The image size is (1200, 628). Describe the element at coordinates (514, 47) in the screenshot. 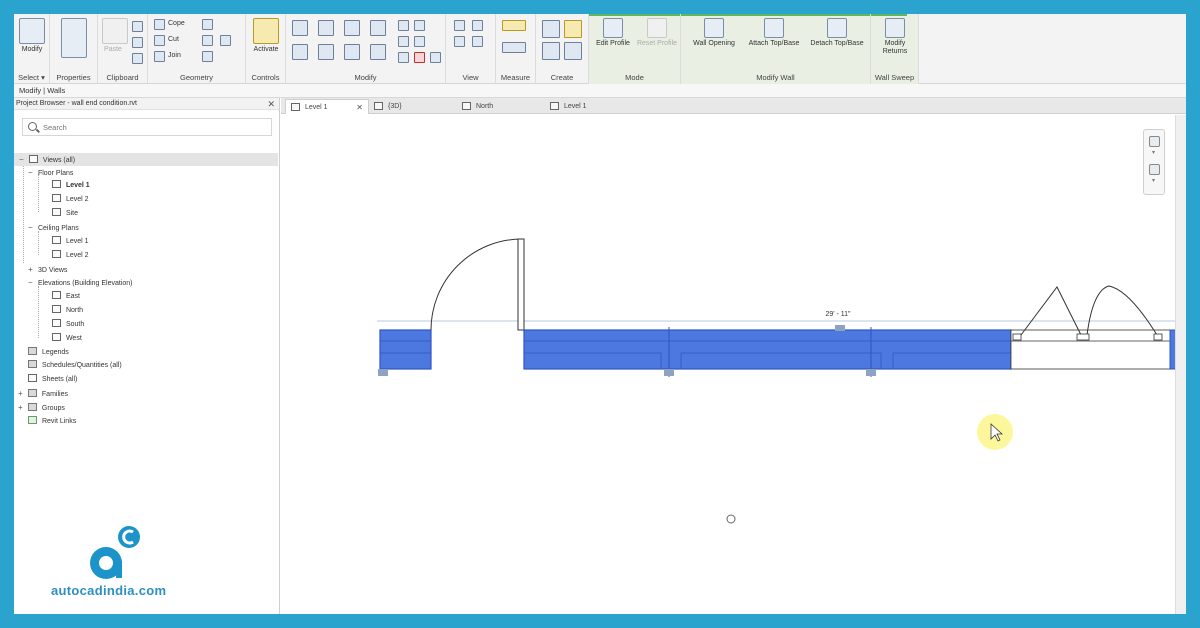

I see `dimension-icon` at that location.